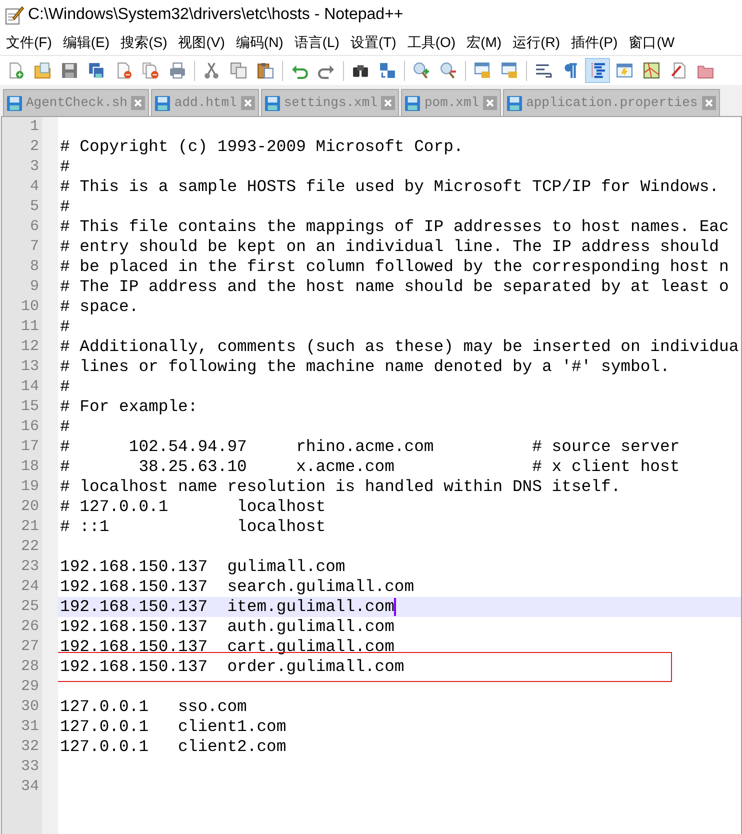 The width and height of the screenshot is (742, 834). What do you see at coordinates (144, 42) in the screenshot?
I see `menu-item: 搜索(S)` at bounding box center [144, 42].